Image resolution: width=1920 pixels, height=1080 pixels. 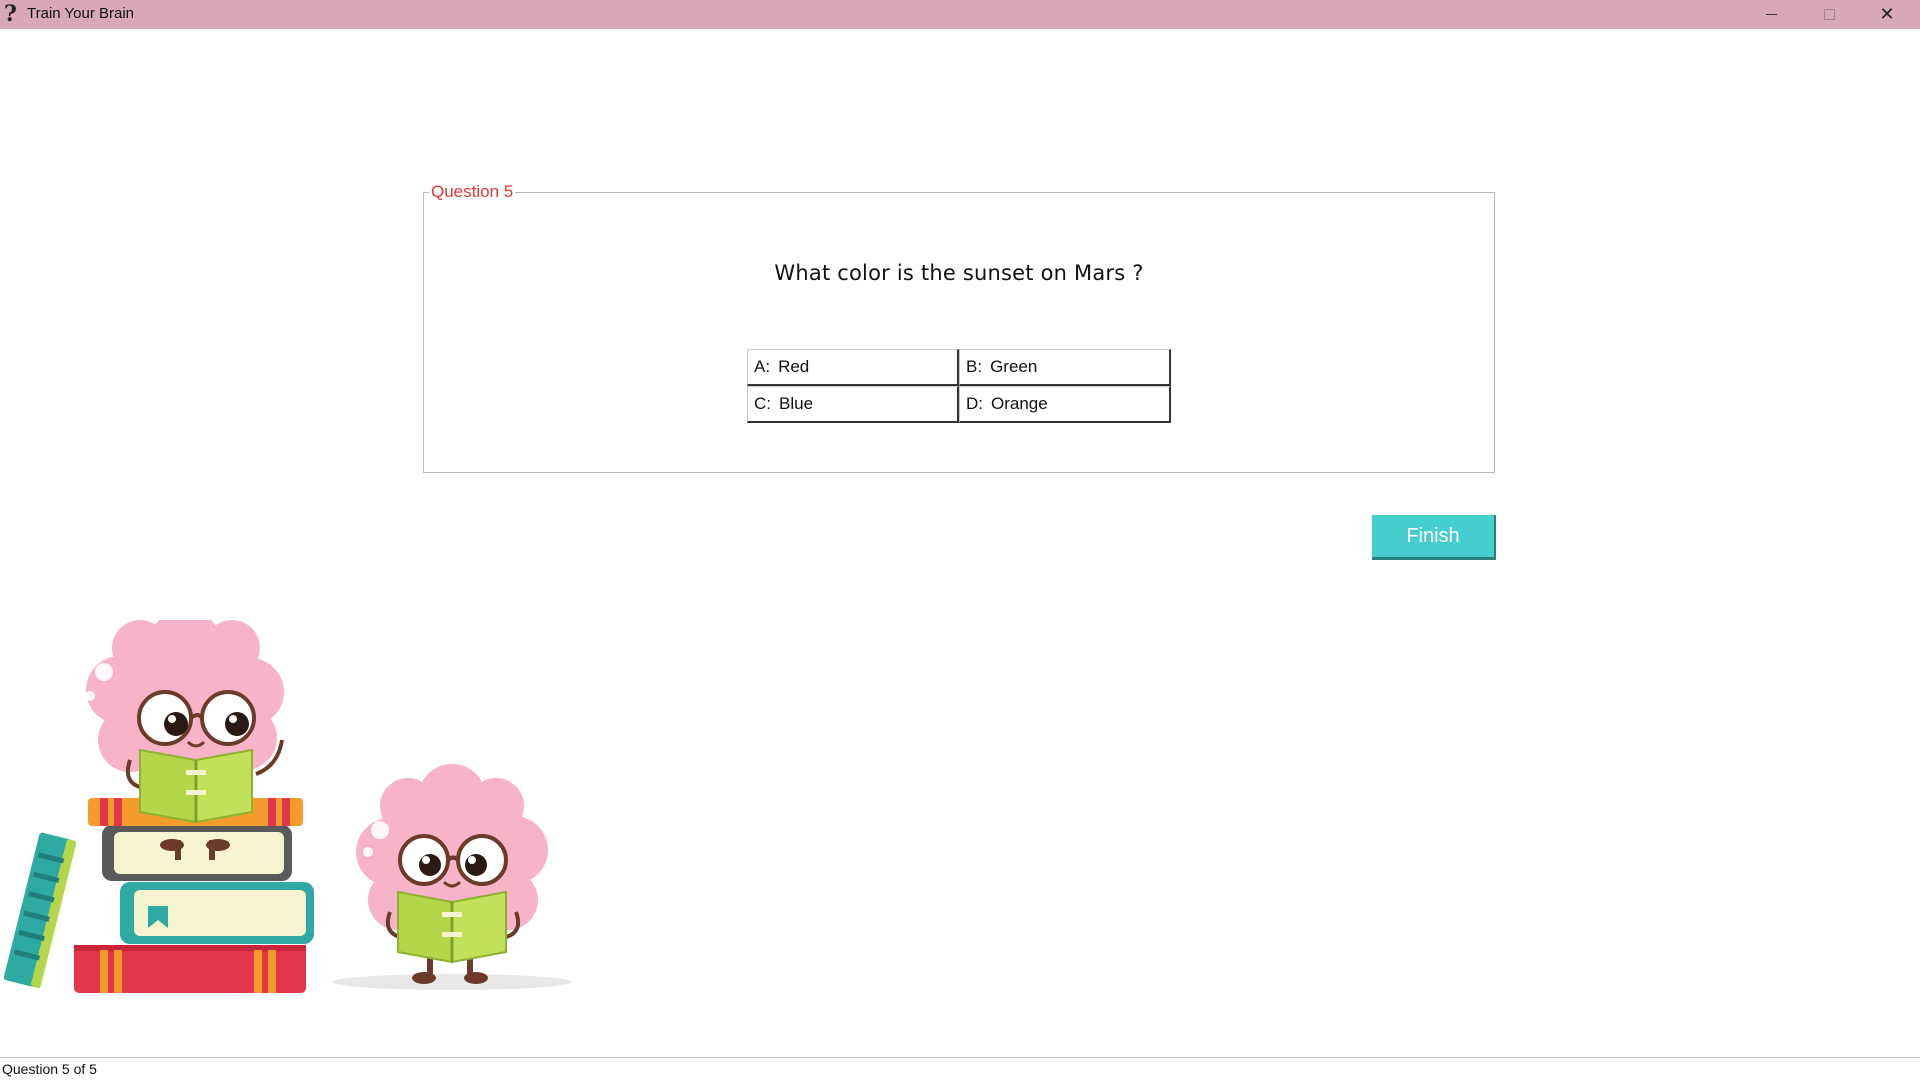 I want to click on minimize-button, so click(x=1771, y=14).